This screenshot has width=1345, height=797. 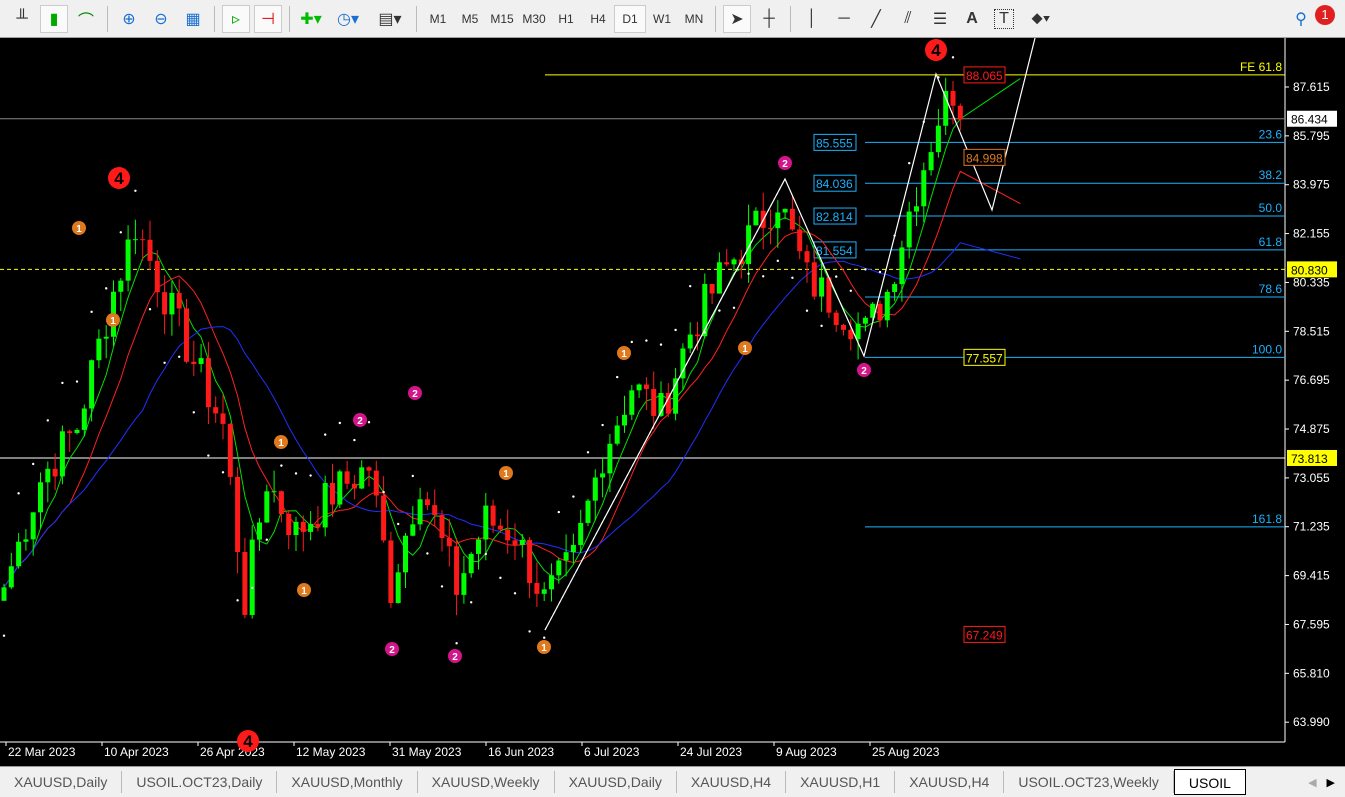 I want to click on tab-scroll-left-icon: ◀, so click(x=1312, y=782).